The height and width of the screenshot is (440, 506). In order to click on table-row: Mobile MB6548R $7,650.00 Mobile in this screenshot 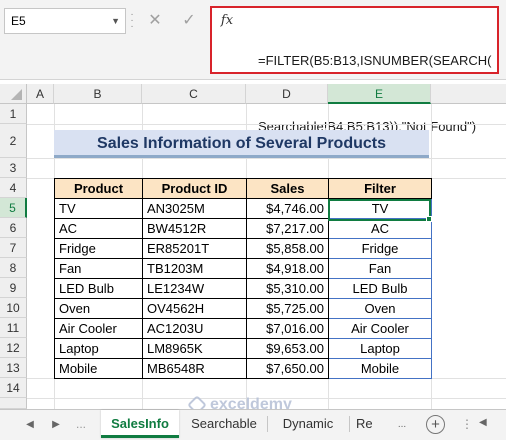, I will do `click(243, 368)`.